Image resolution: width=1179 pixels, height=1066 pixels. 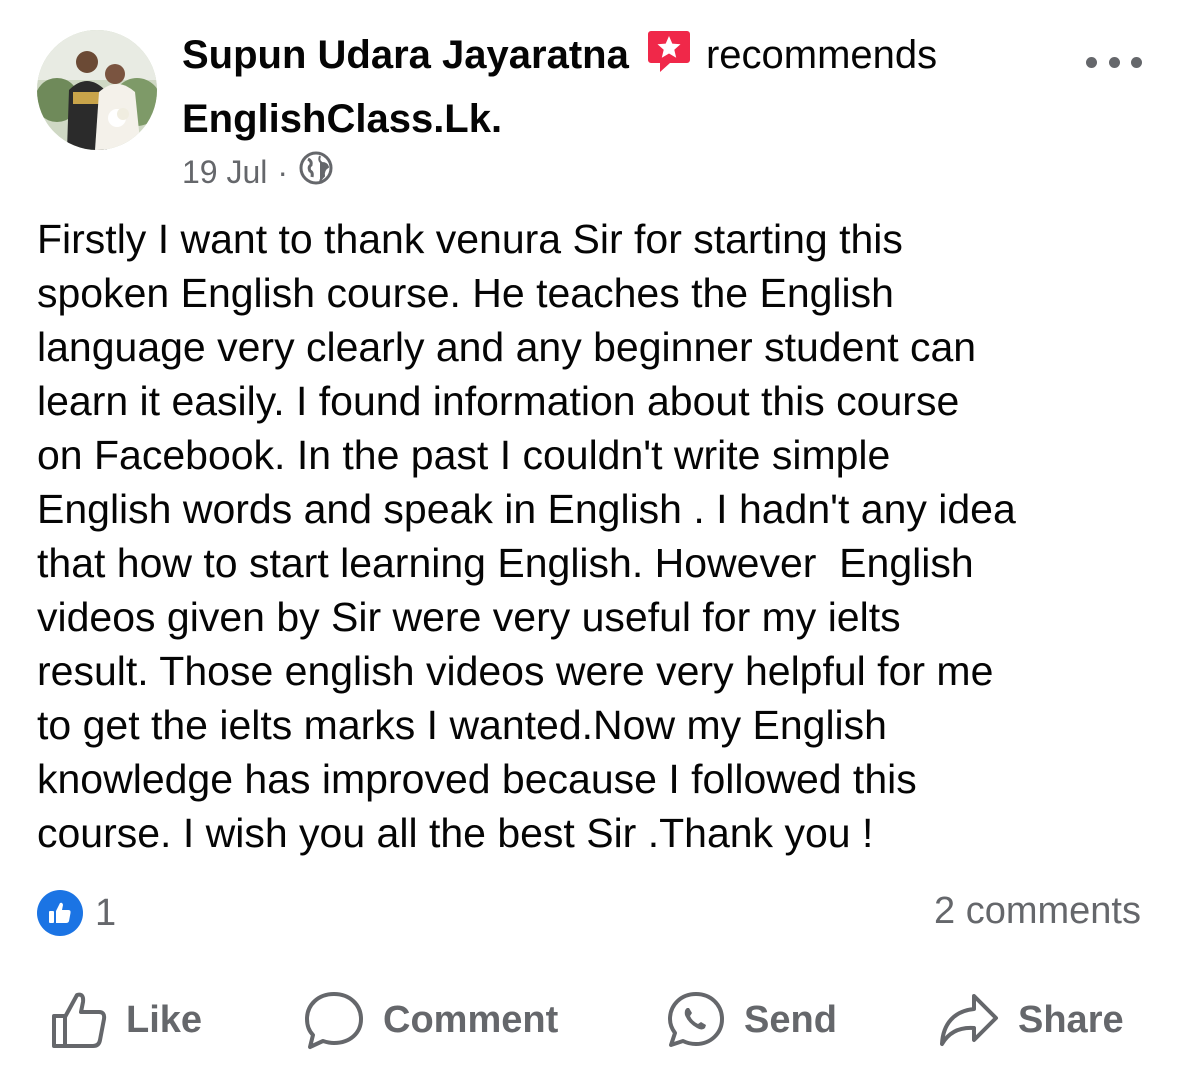 I want to click on more-options-icon, so click(x=1114, y=62).